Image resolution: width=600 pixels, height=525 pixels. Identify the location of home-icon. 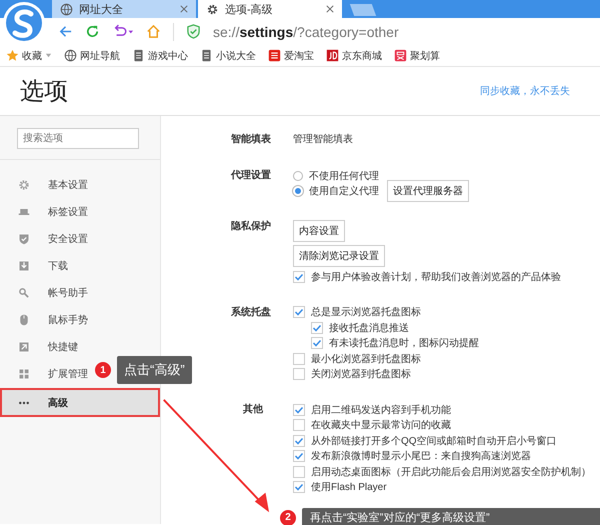
(153, 31).